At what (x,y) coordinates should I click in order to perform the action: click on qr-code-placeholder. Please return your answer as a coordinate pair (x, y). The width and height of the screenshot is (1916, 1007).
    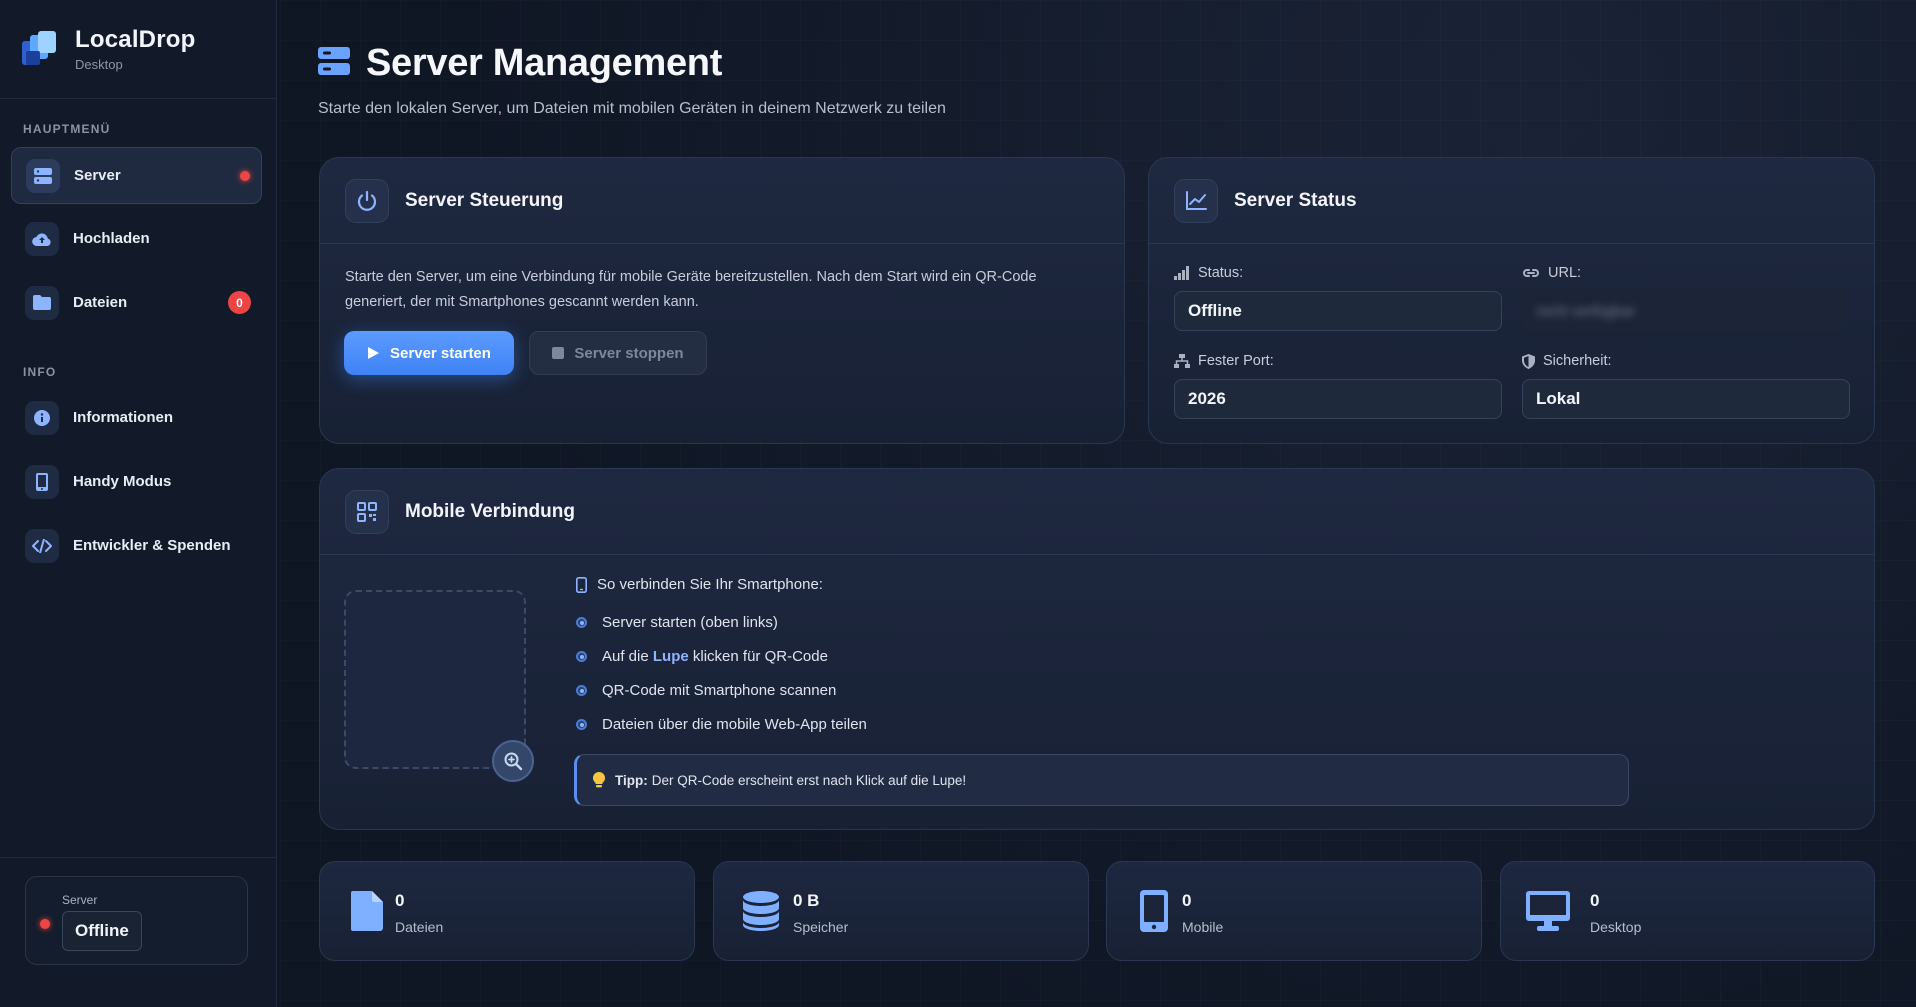
    Looking at the image, I should click on (435, 679).